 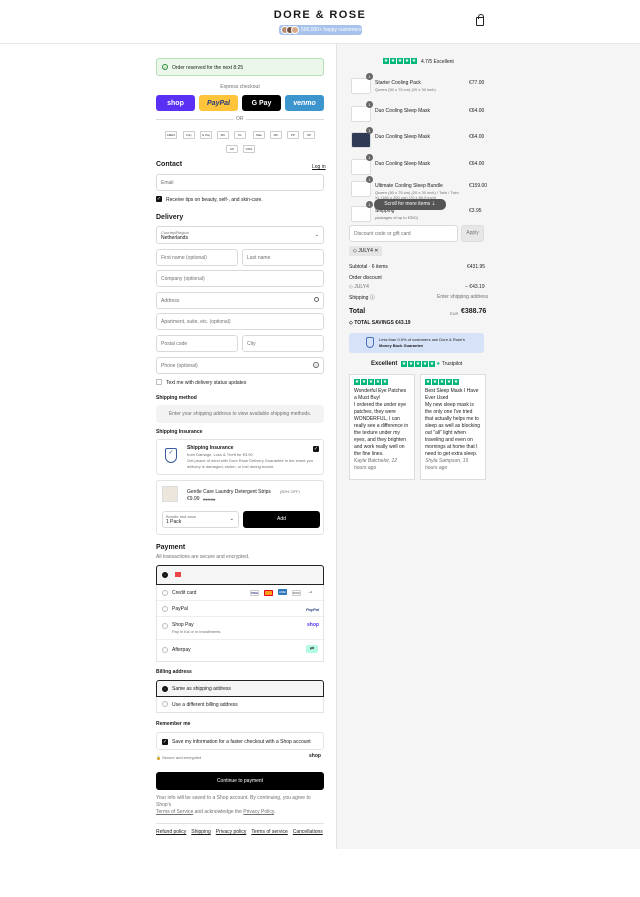 What do you see at coordinates (409, 186) in the screenshot?
I see `cart-item-name: Ultimate Cooling Sleep Bundle` at bounding box center [409, 186].